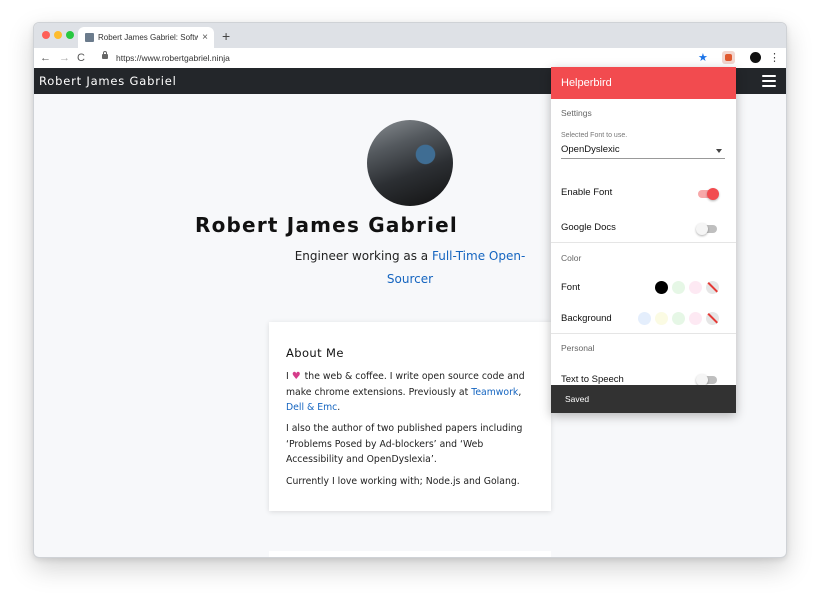 Image resolution: width=818 pixels, height=600 pixels. Describe the element at coordinates (226, 36) in the screenshot. I see `new-tab-button: +` at that location.